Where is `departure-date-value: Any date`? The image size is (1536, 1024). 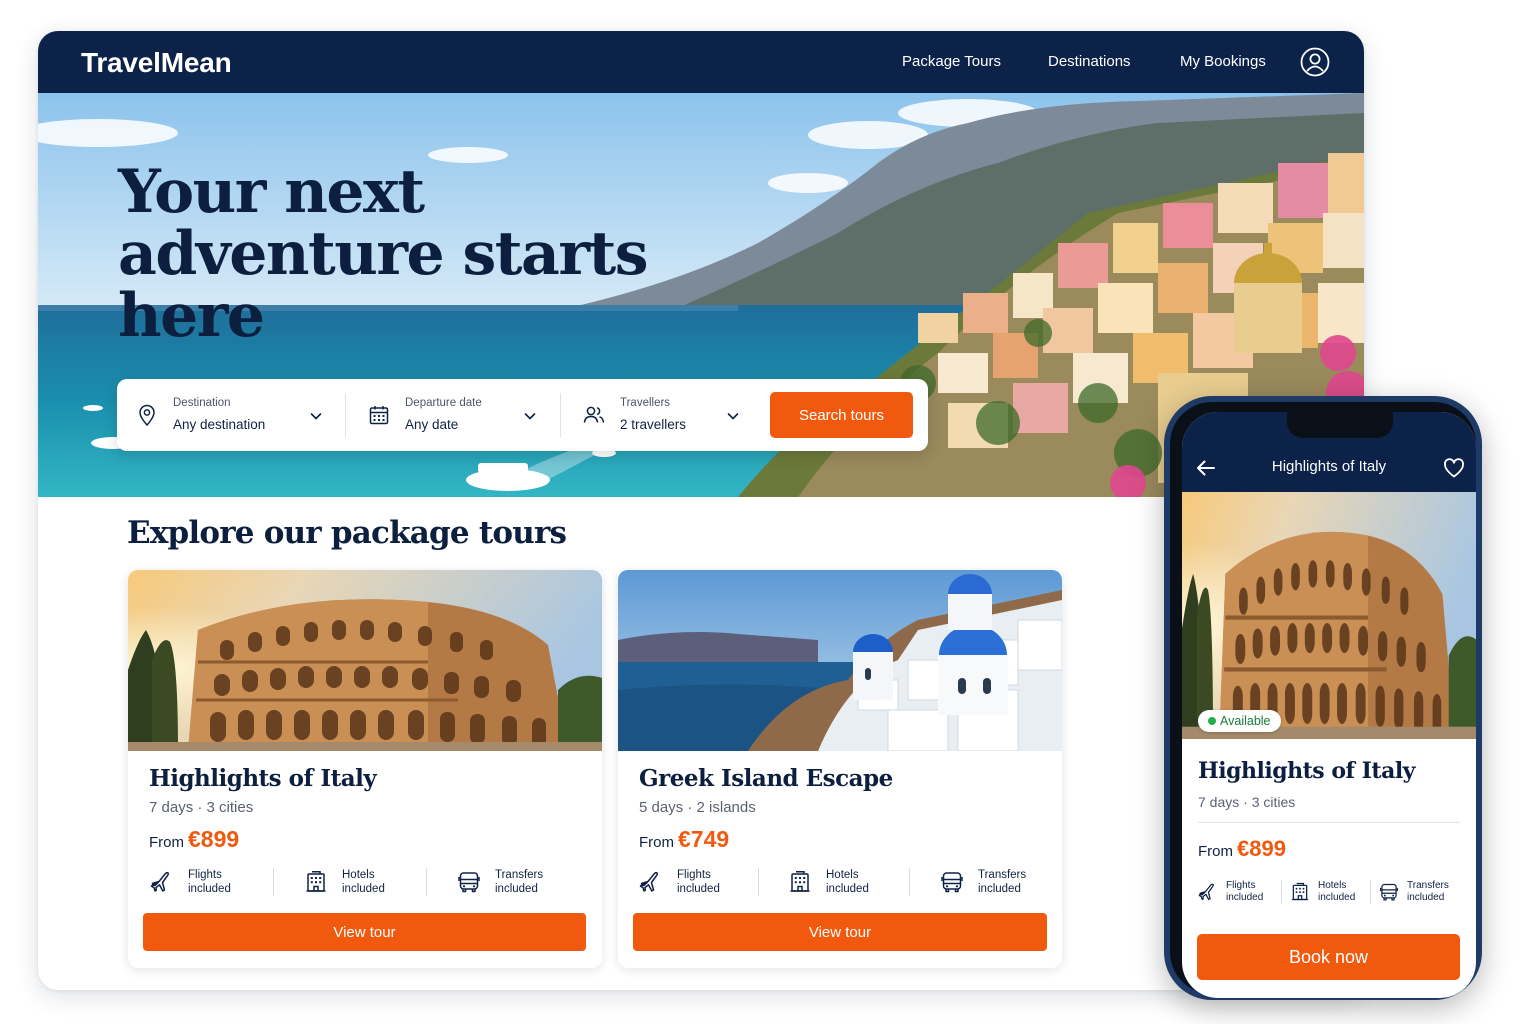
departure-date-value: Any date is located at coordinates (432, 424).